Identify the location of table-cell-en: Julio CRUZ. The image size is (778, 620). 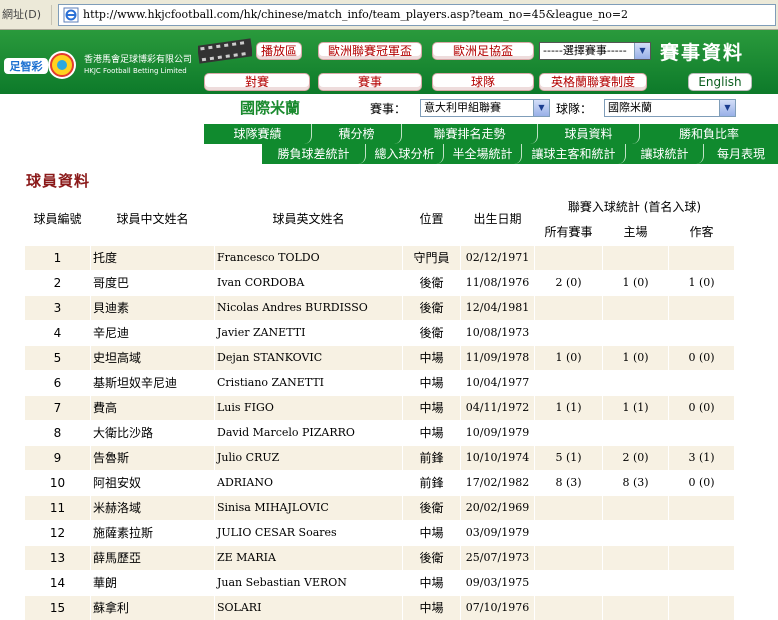
(308, 457).